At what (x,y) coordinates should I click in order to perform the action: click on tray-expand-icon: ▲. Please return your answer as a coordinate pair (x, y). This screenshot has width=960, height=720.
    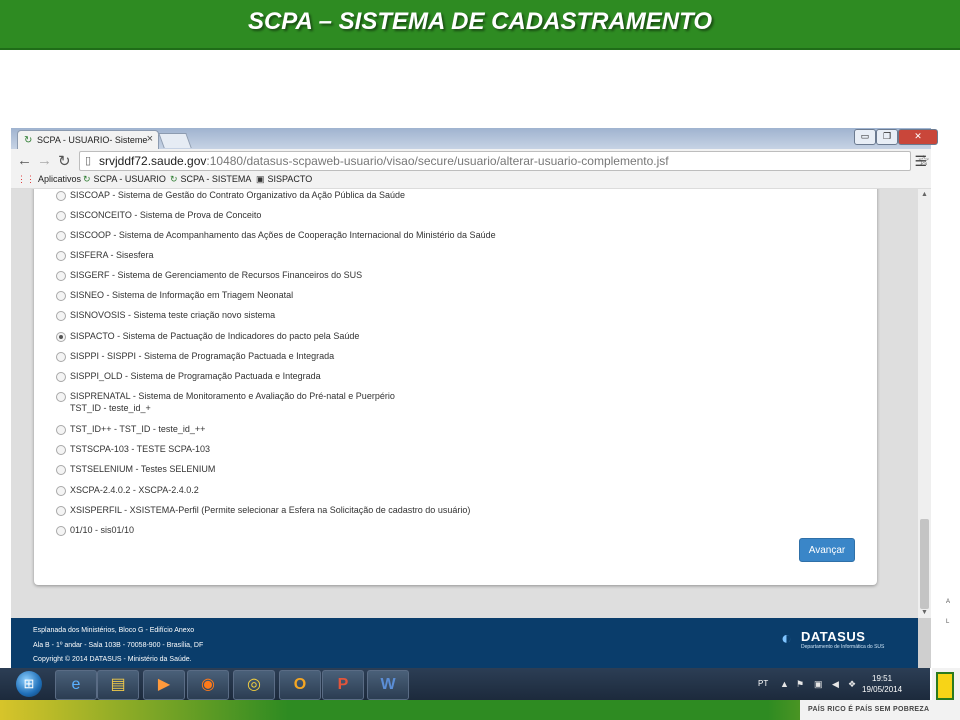
    Looking at the image, I should click on (784, 684).